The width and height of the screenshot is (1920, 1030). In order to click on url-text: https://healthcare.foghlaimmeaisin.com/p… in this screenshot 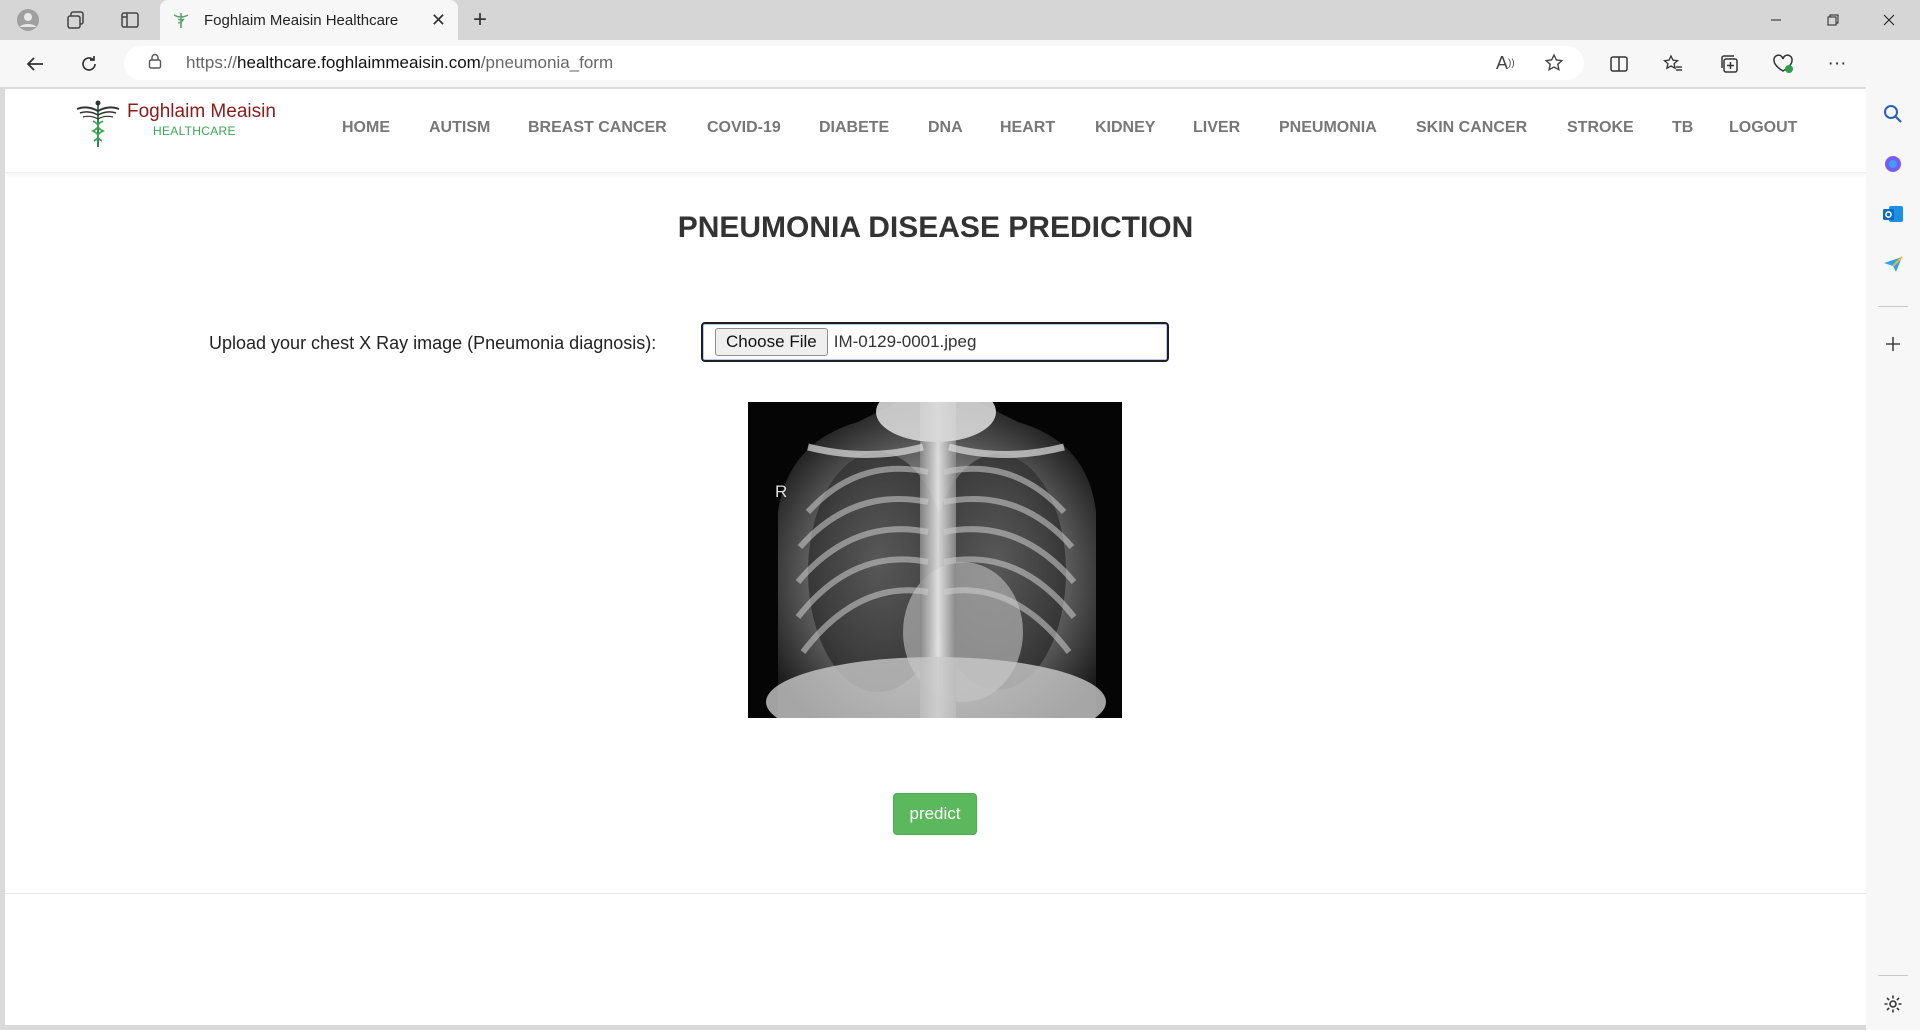, I will do `click(399, 63)`.